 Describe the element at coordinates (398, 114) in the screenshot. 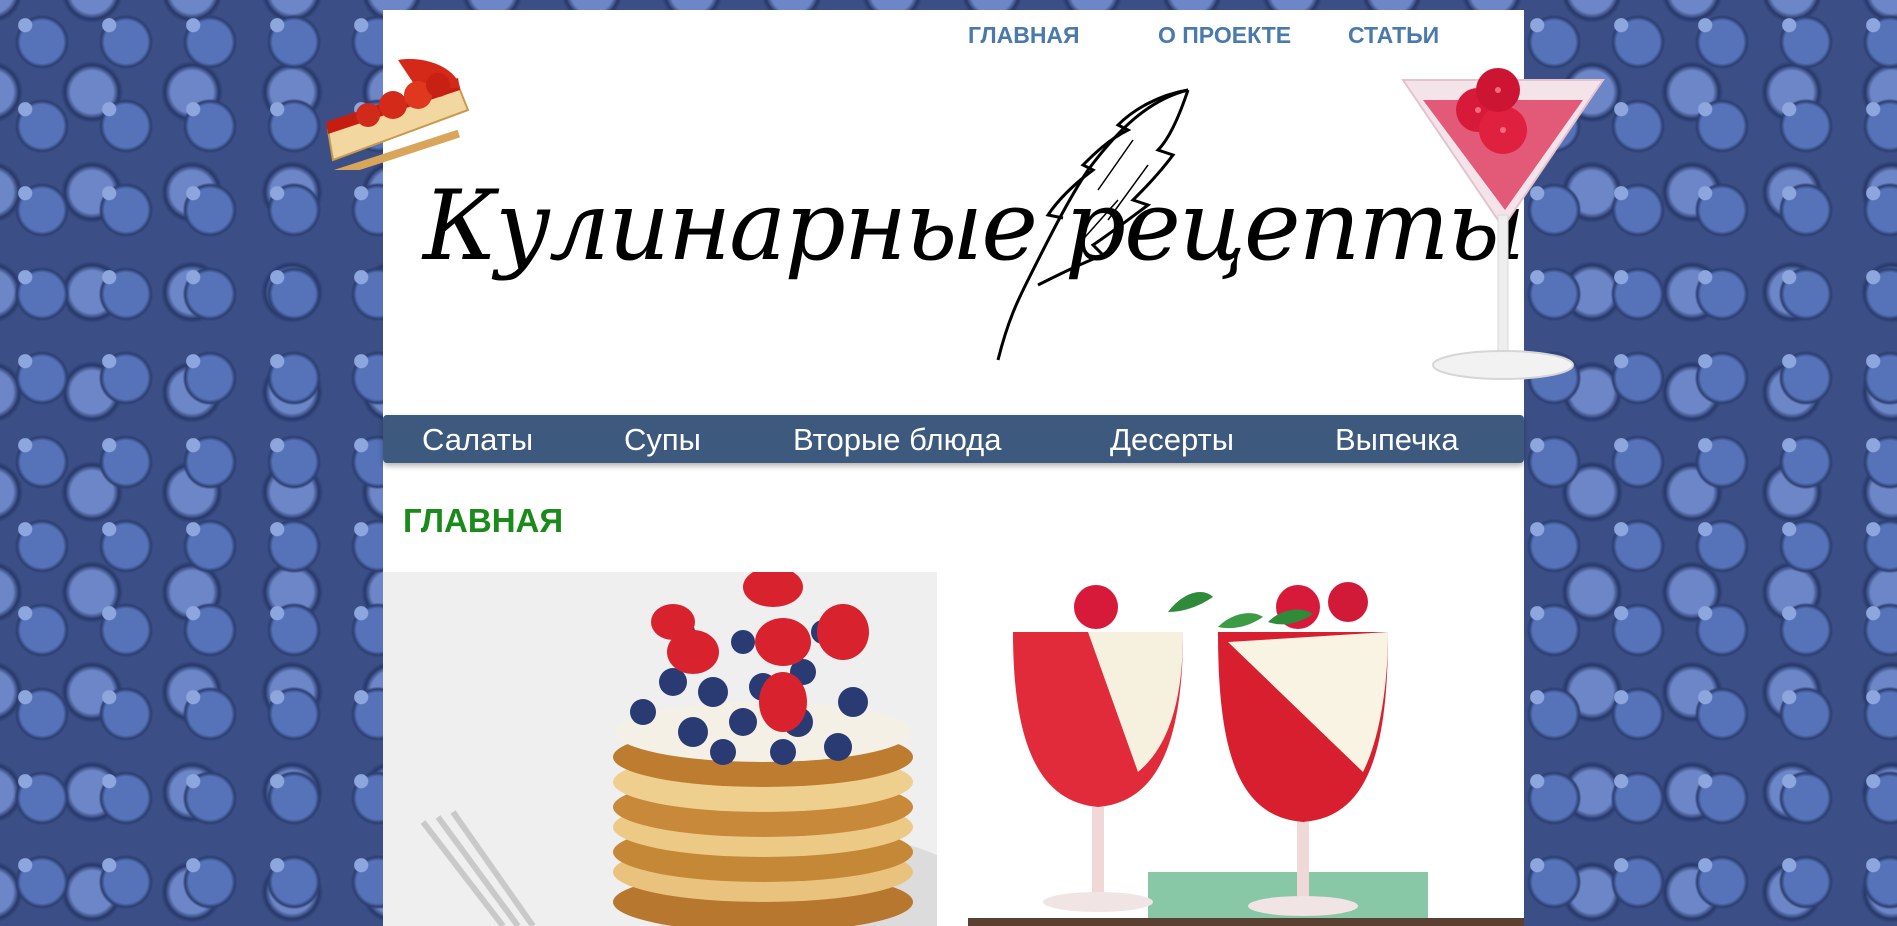

I see `cheesecake-slice-icon` at that location.